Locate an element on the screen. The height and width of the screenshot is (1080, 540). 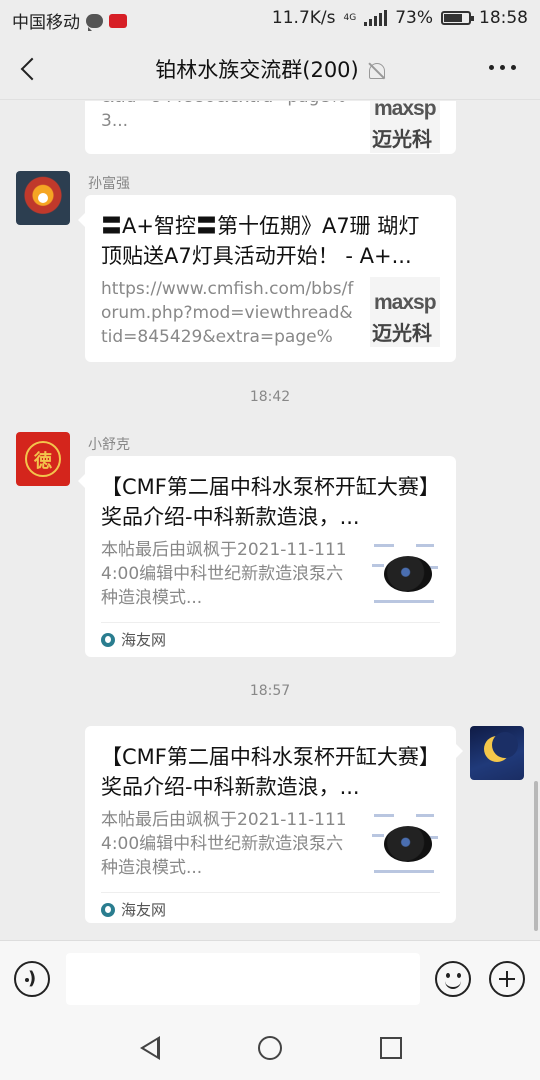
chat-title-wrap: 铂林水族交流群(200) is located at coordinates (270, 69).